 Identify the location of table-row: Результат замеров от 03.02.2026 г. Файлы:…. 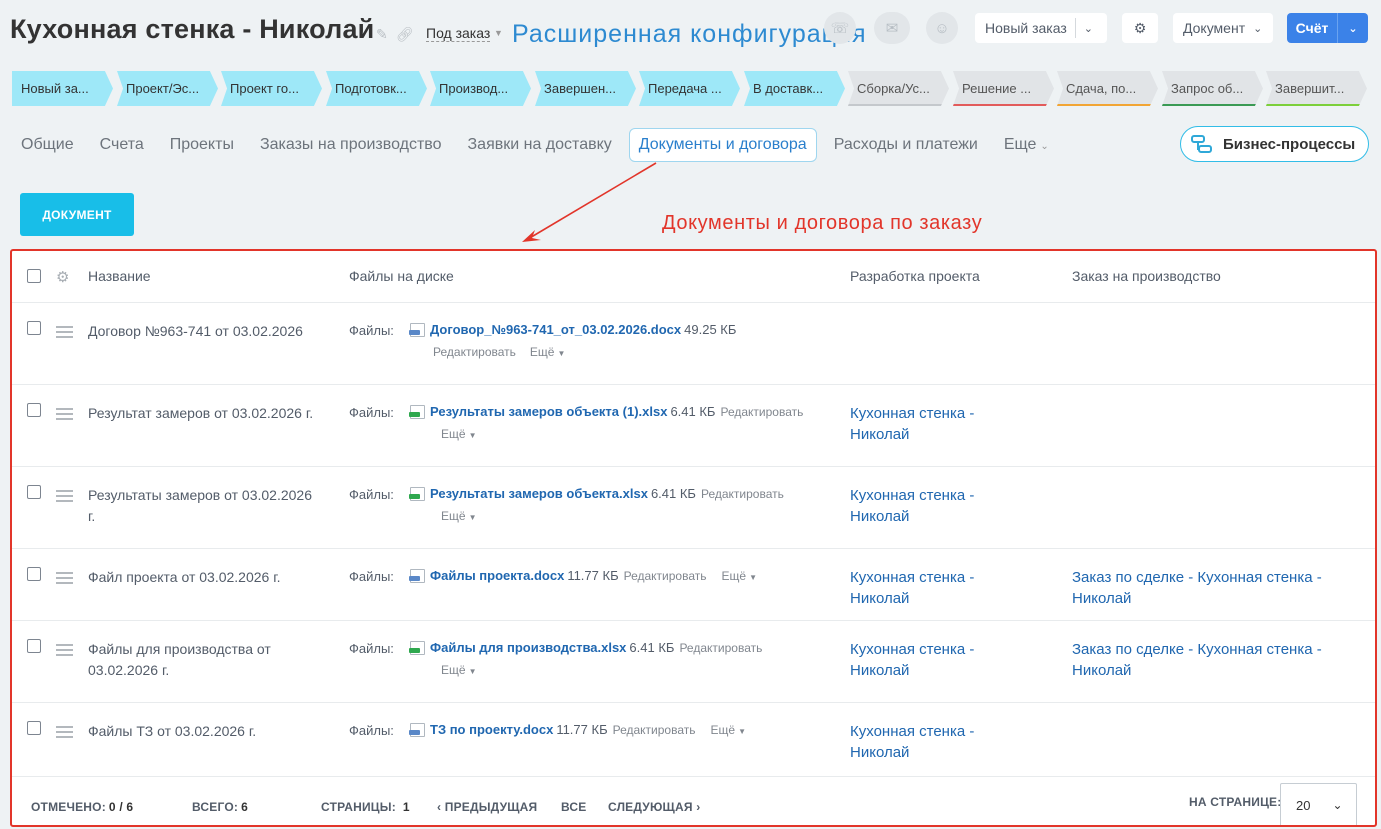
(693, 426).